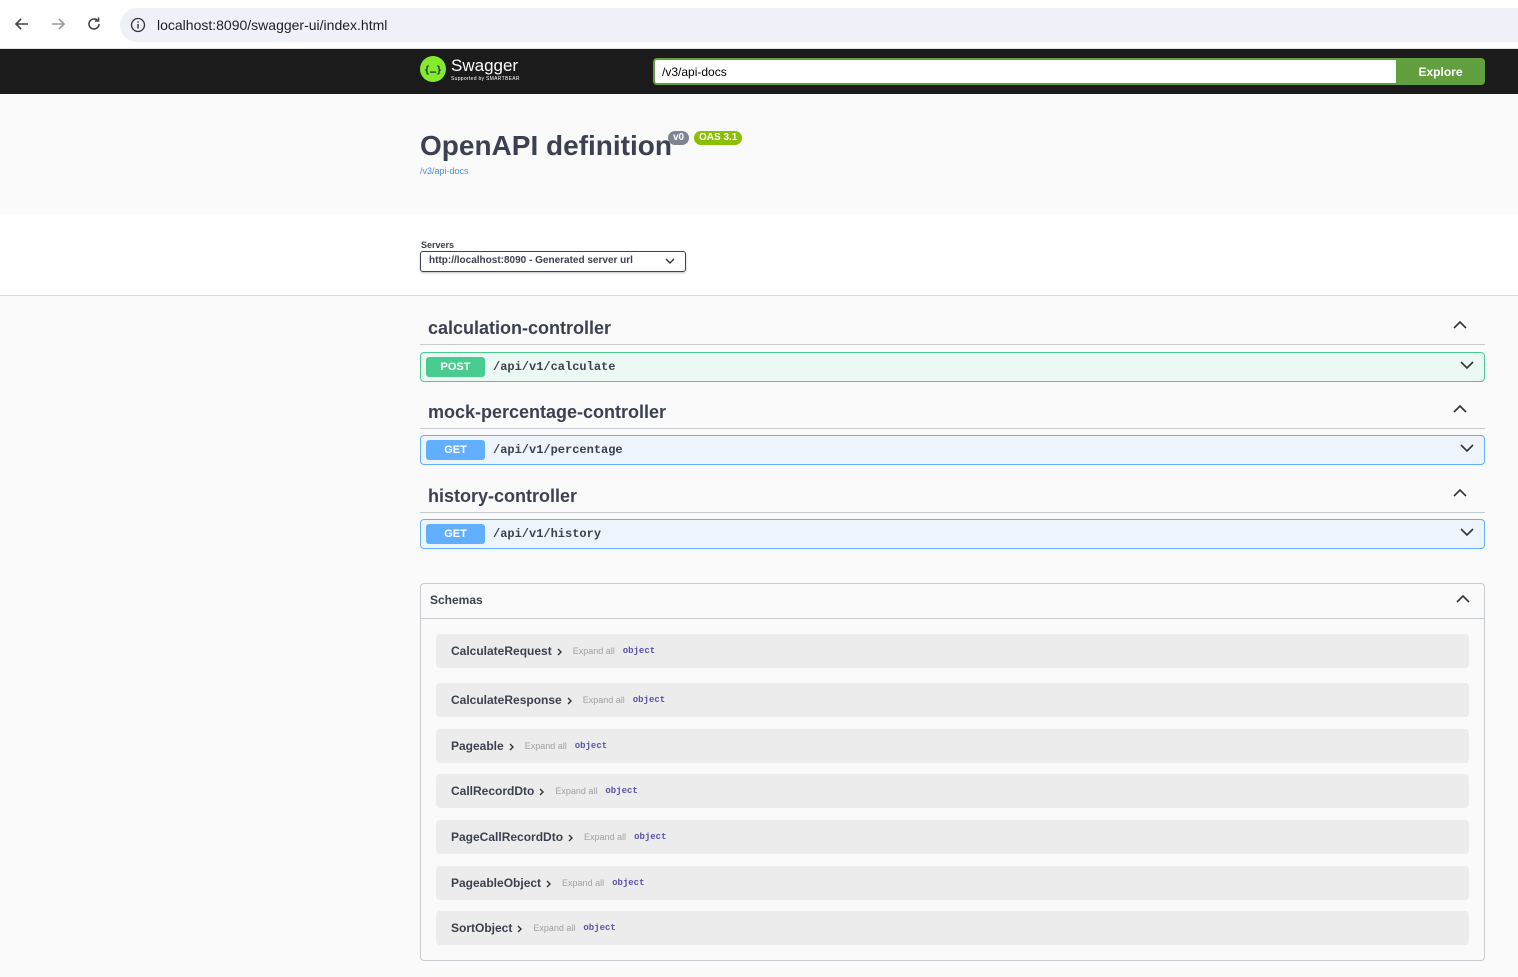 This screenshot has height=977, width=1518. I want to click on url-text: localhost:8090/swagger-ui/index.html, so click(272, 25).